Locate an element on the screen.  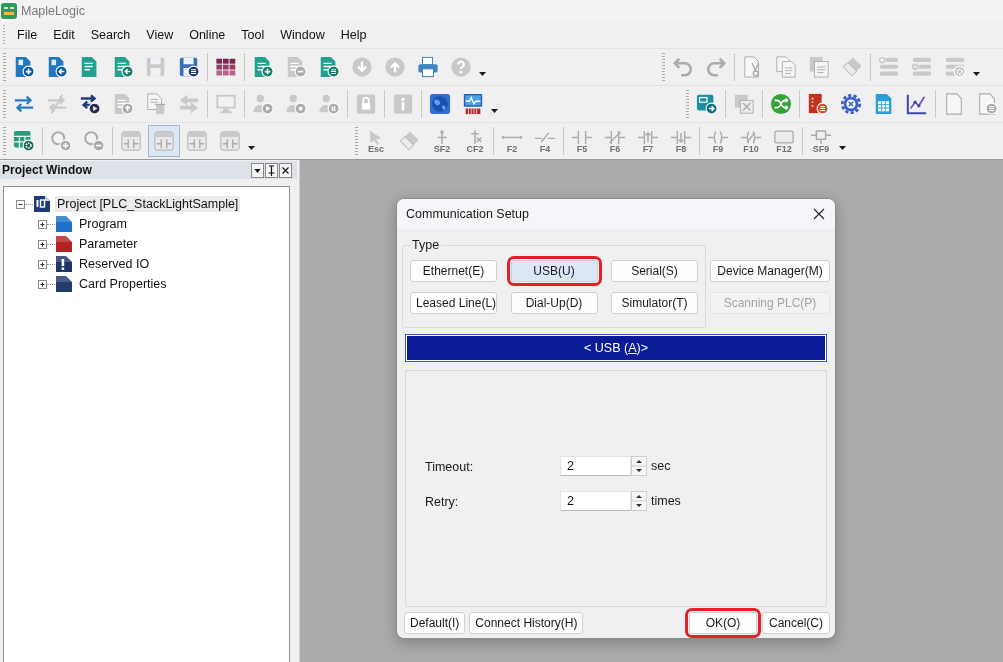
unit-label: times is located at coordinates (666, 501).